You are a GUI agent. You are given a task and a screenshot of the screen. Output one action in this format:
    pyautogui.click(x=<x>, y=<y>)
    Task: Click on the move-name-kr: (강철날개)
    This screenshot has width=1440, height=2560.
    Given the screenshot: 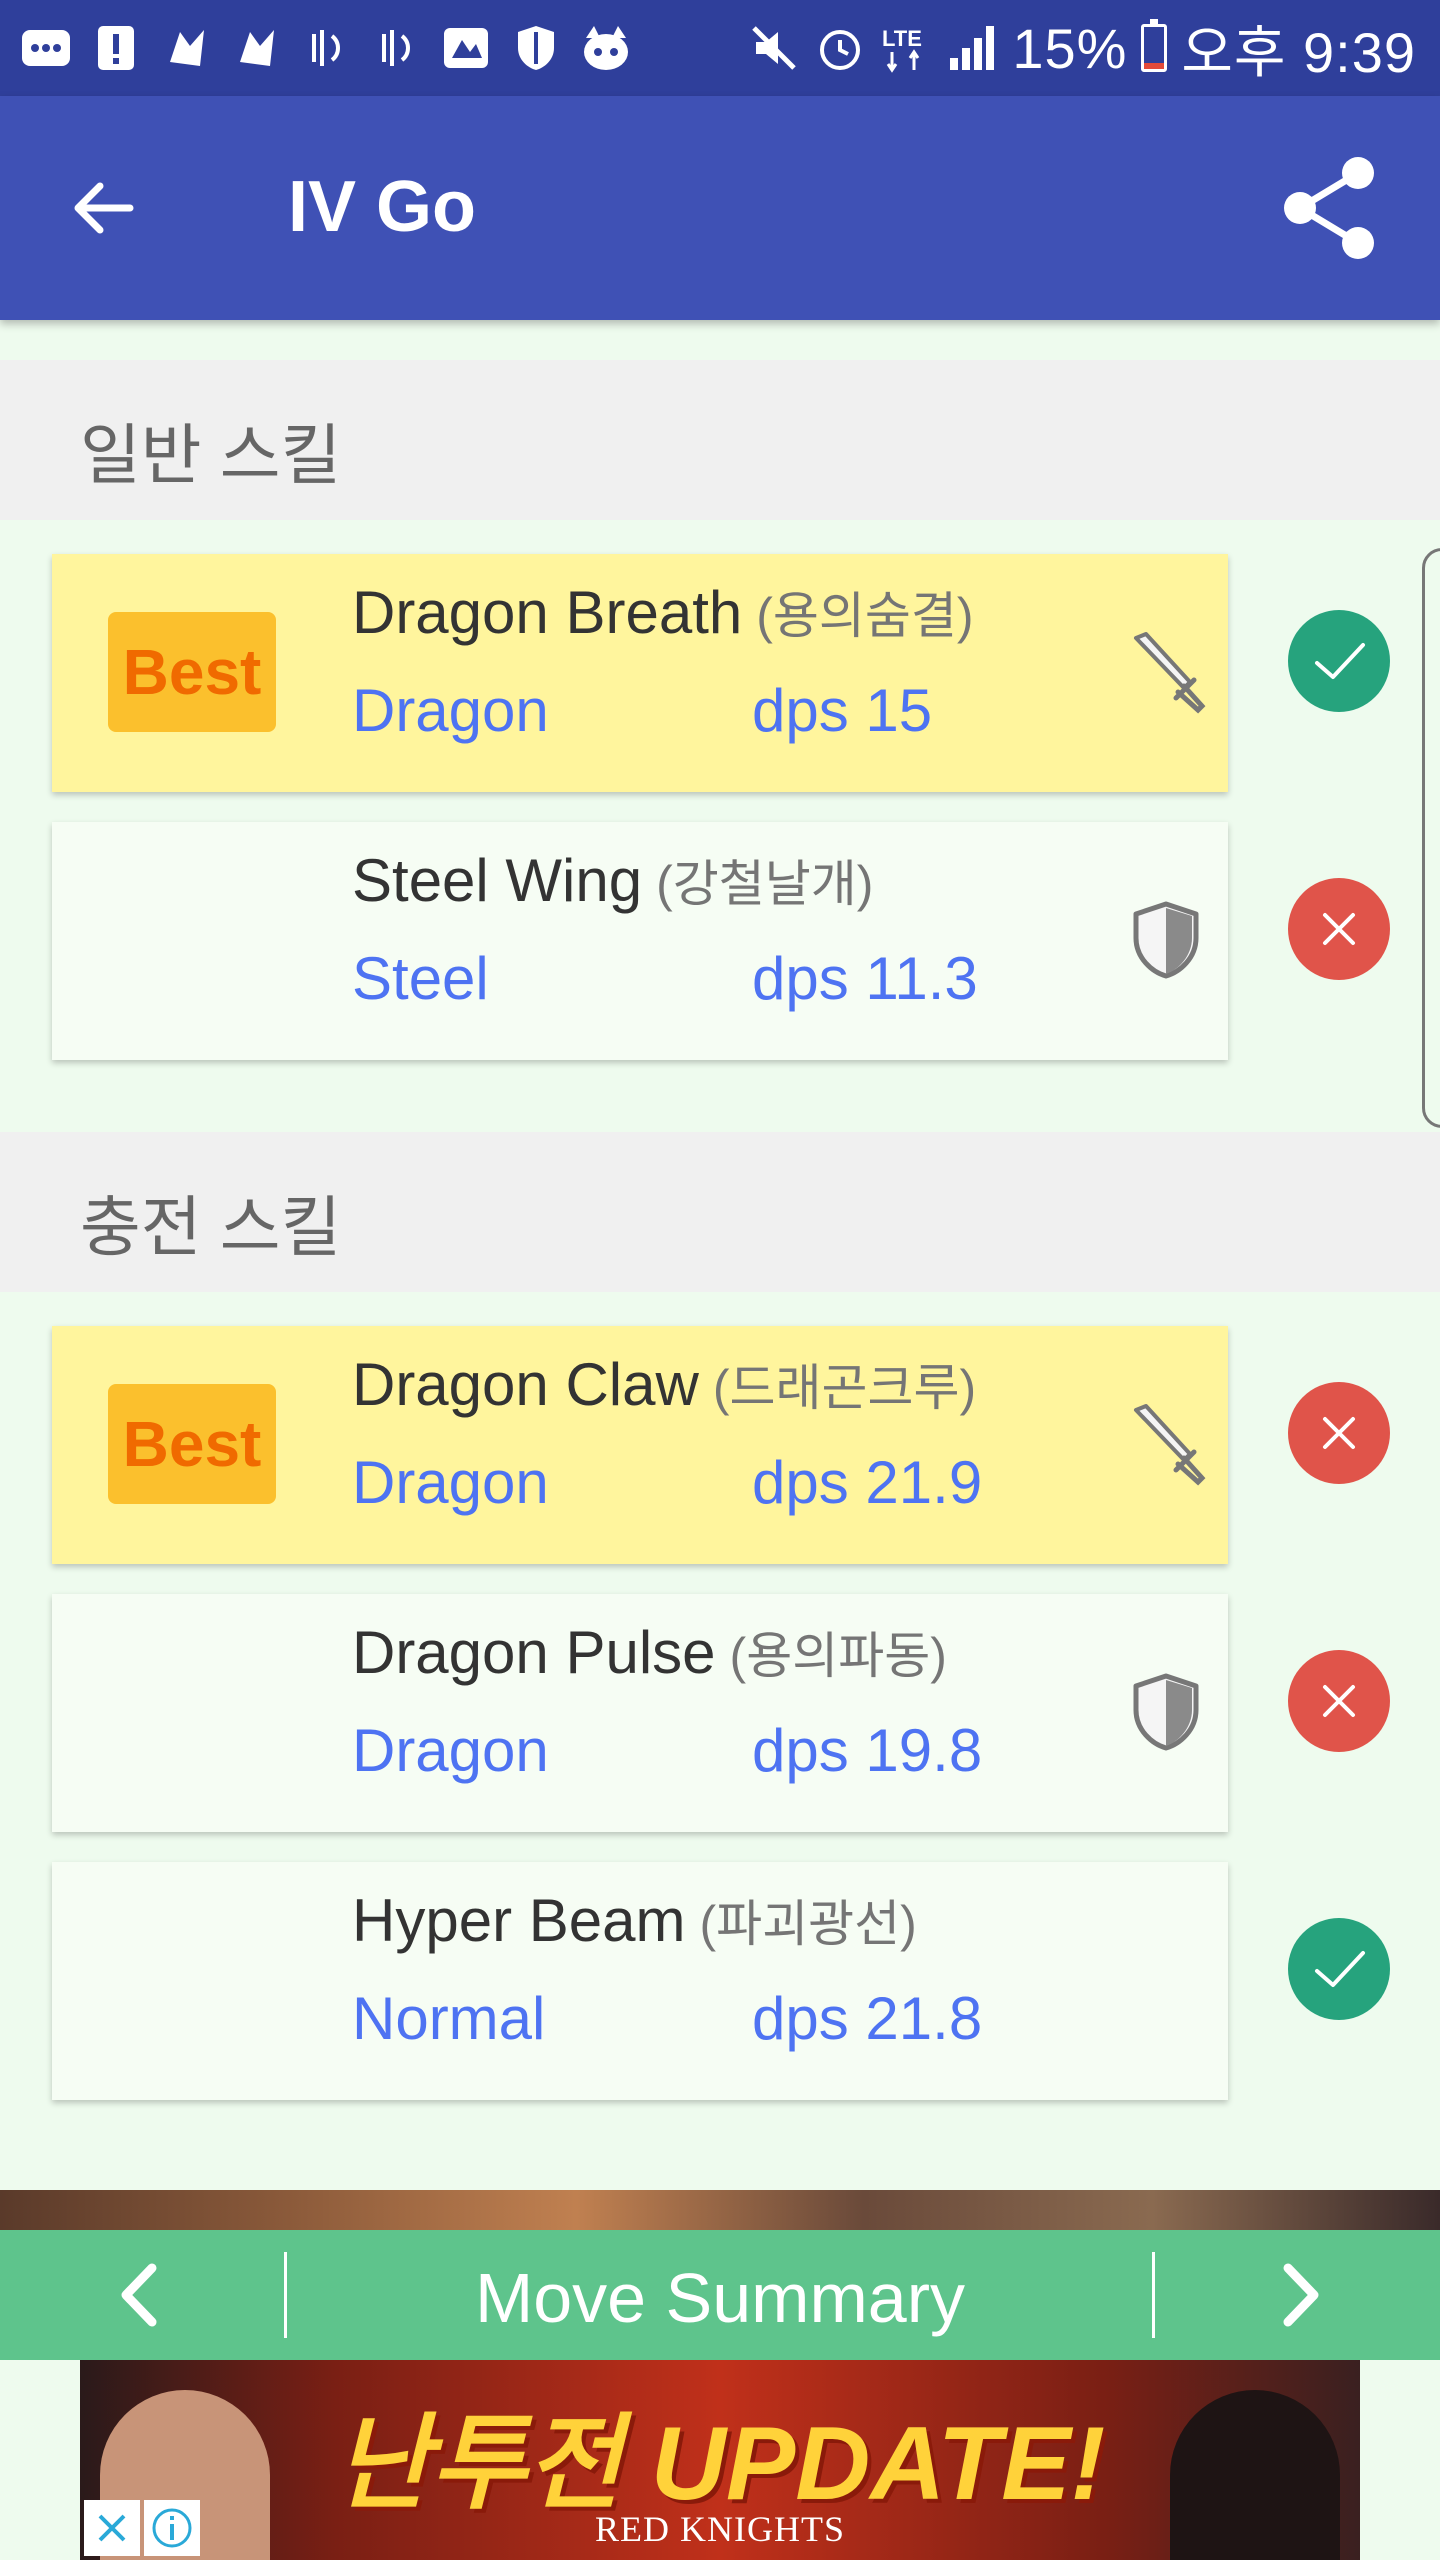 What is the action you would take?
    pyautogui.click(x=765, y=884)
    